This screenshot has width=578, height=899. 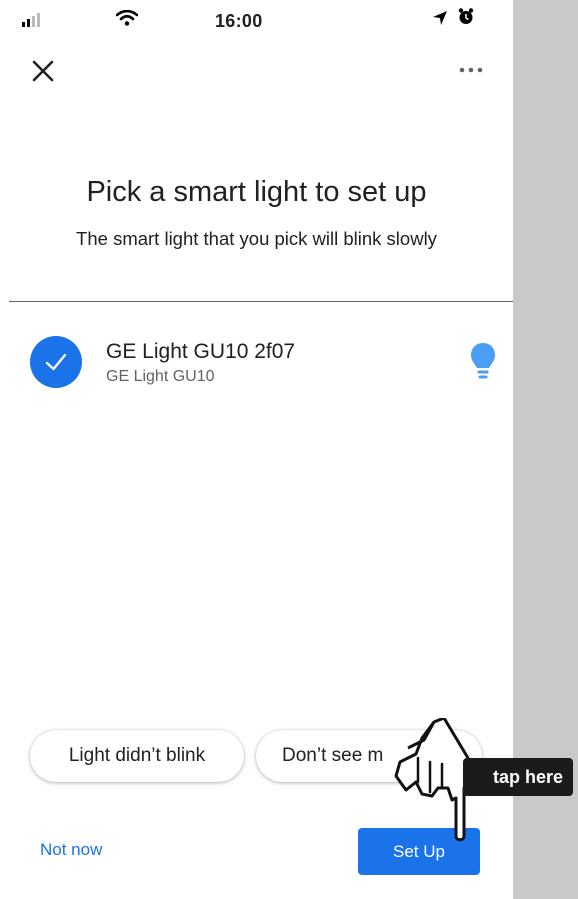 I want to click on status-bar: 16:00, so click(x=256, y=20).